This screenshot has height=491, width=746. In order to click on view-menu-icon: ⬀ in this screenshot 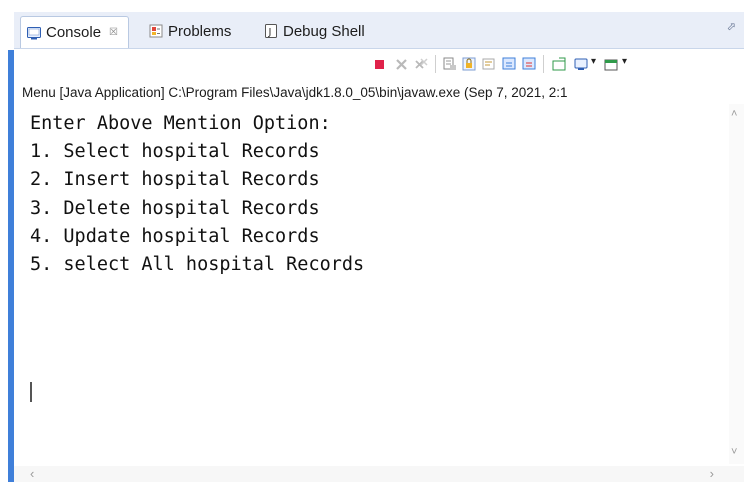, I will do `click(731, 26)`.